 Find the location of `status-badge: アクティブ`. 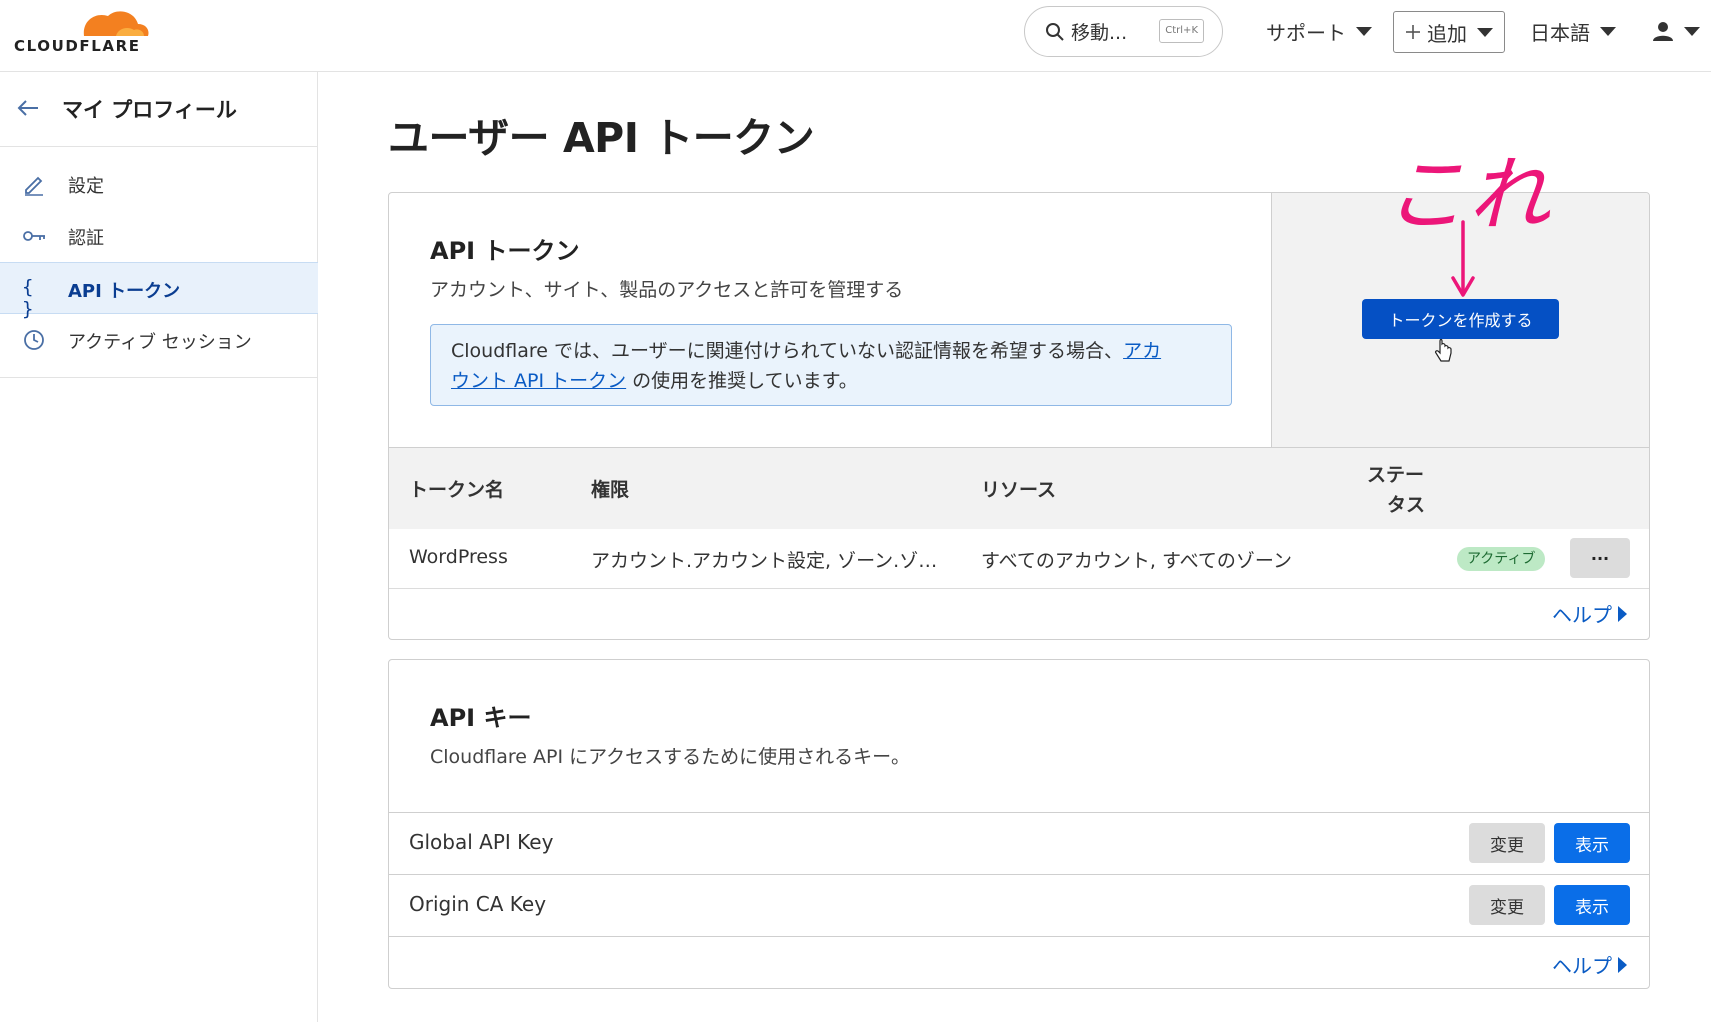

status-badge: アクティブ is located at coordinates (1501, 559).